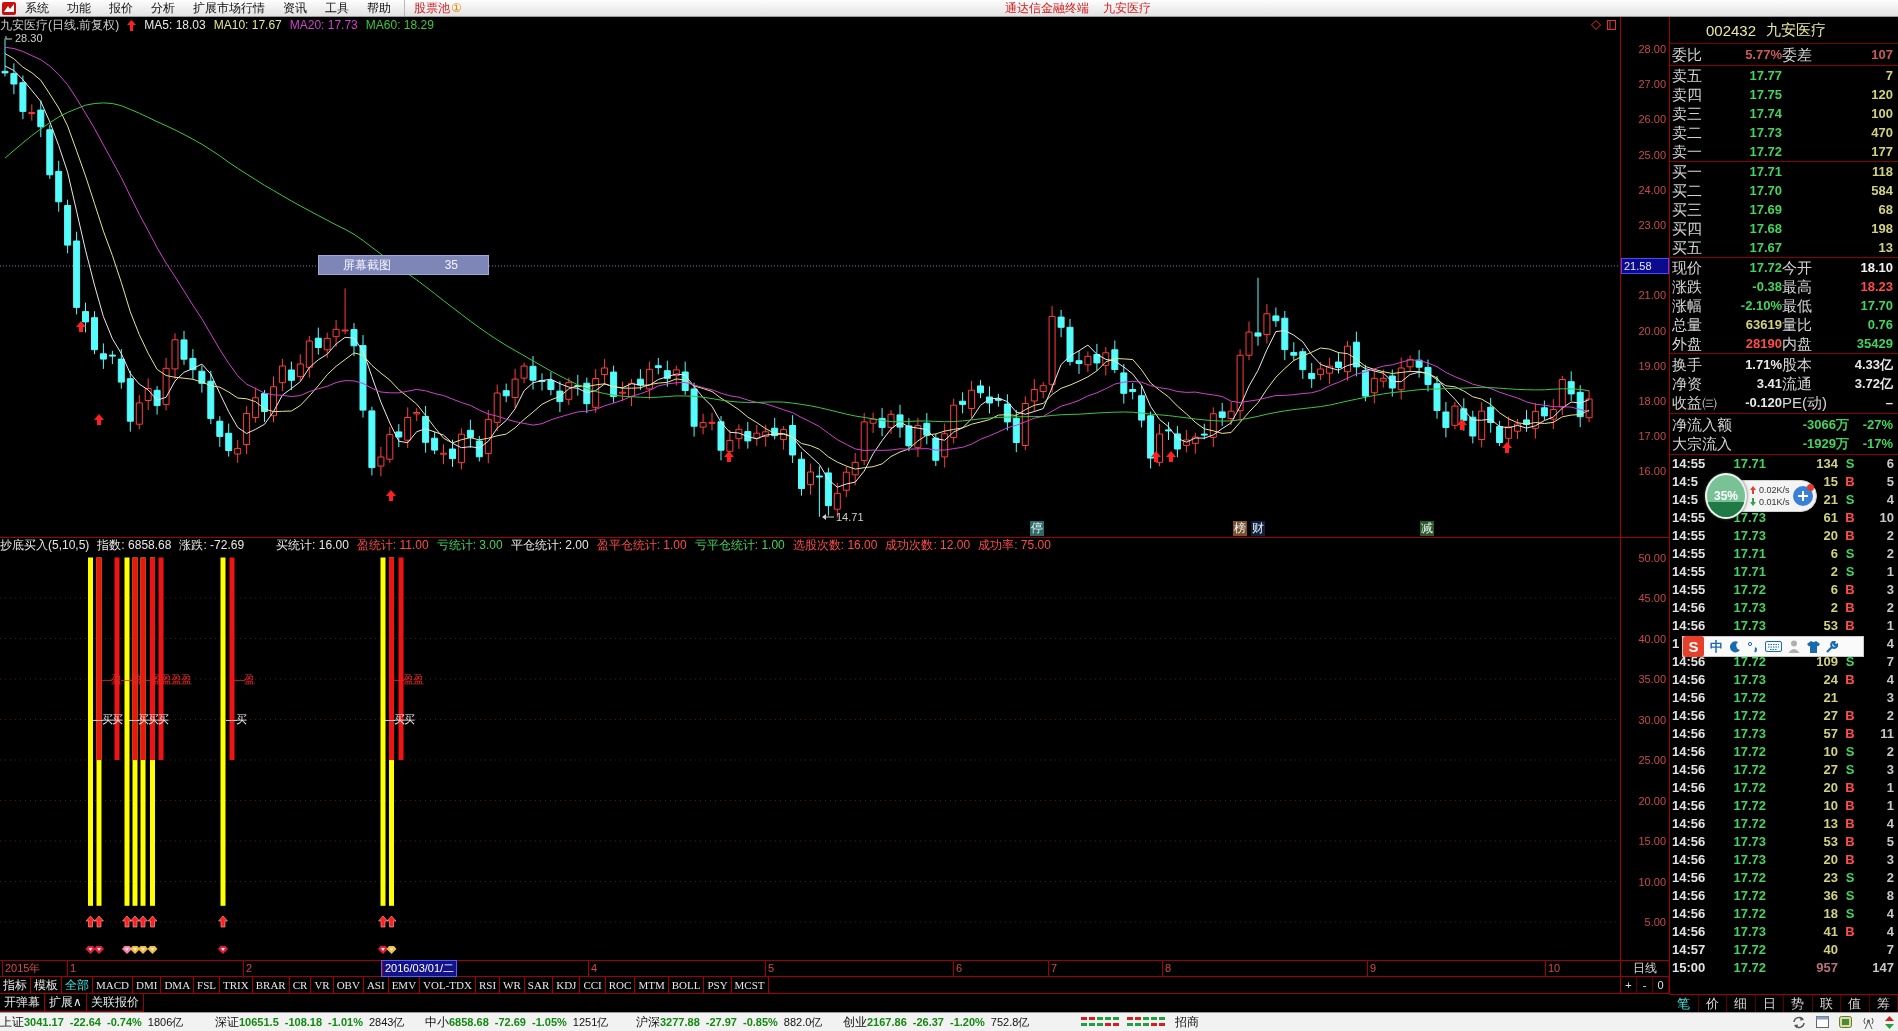  I want to click on menu-item: 帮助, so click(379, 8).